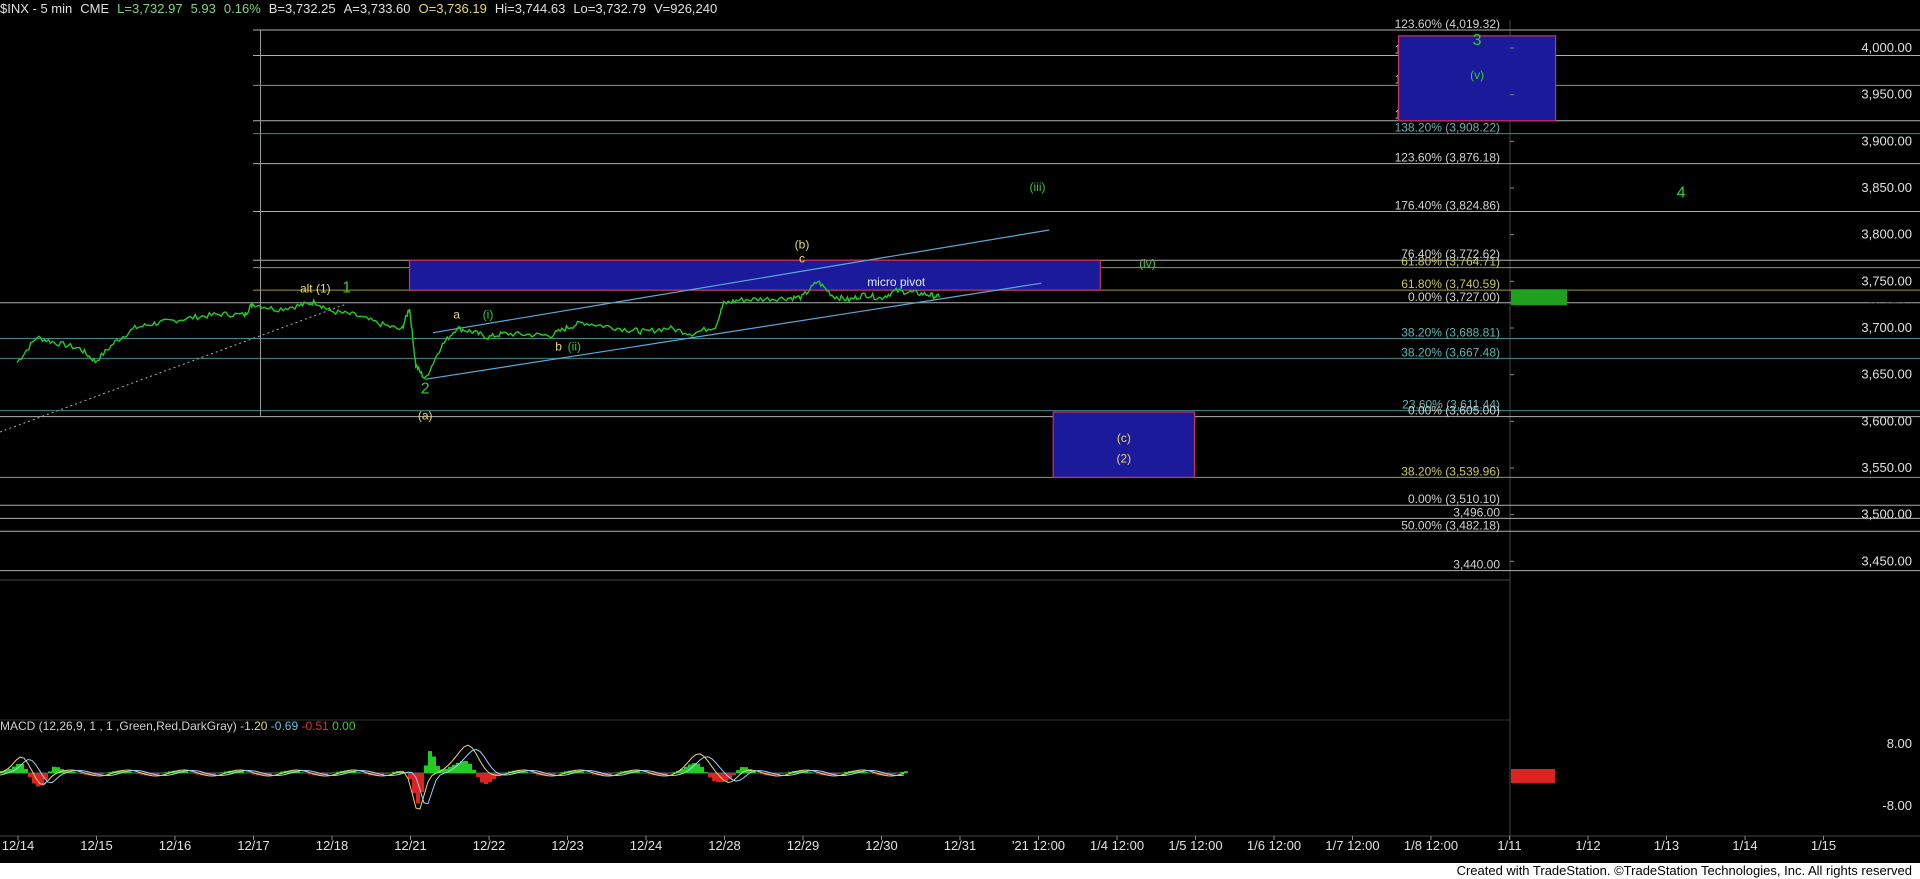  What do you see at coordinates (1454, 411) in the screenshot?
I see `fib-label: 0.00% (3,605.00)` at bounding box center [1454, 411].